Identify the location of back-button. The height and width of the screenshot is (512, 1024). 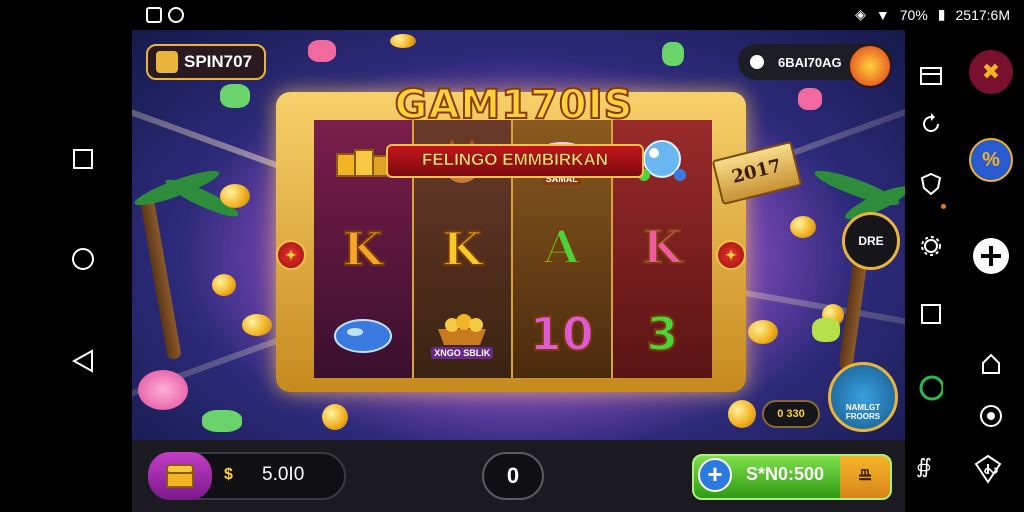
(83, 361).